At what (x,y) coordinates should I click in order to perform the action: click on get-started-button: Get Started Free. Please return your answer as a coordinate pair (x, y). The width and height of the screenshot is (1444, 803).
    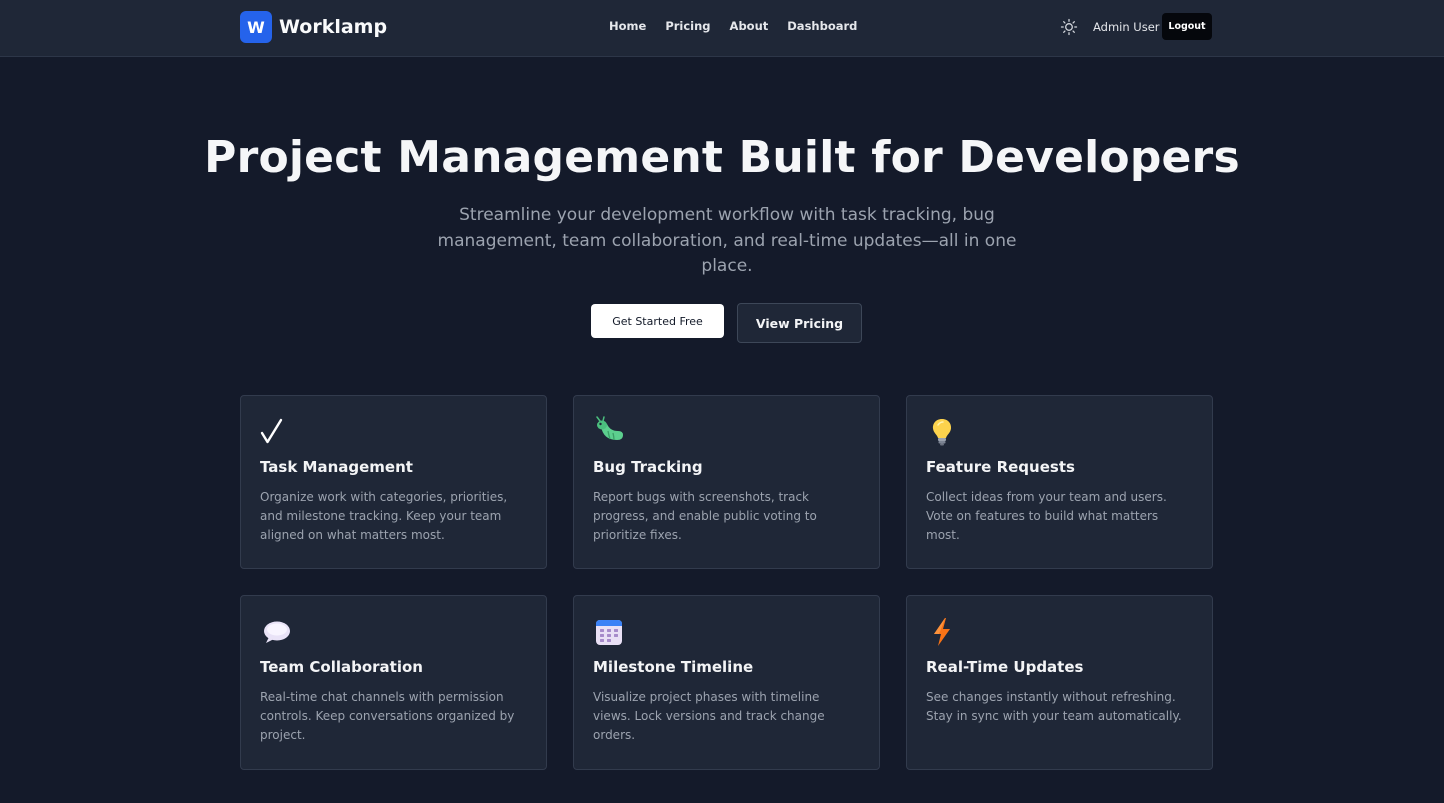
    Looking at the image, I should click on (657, 321).